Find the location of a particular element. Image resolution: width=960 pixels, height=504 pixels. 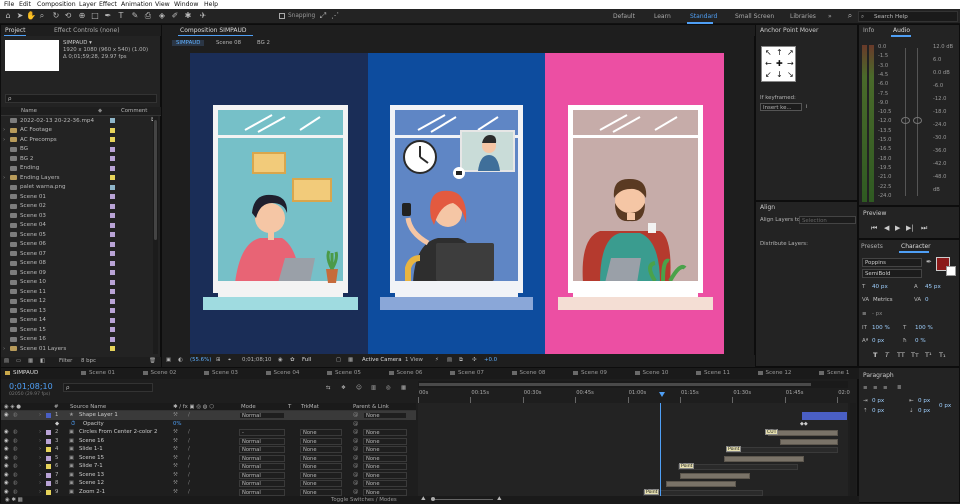

project-list-item: 2022-02-13 20-22-36.mp4 is located at coordinates (76, 121).